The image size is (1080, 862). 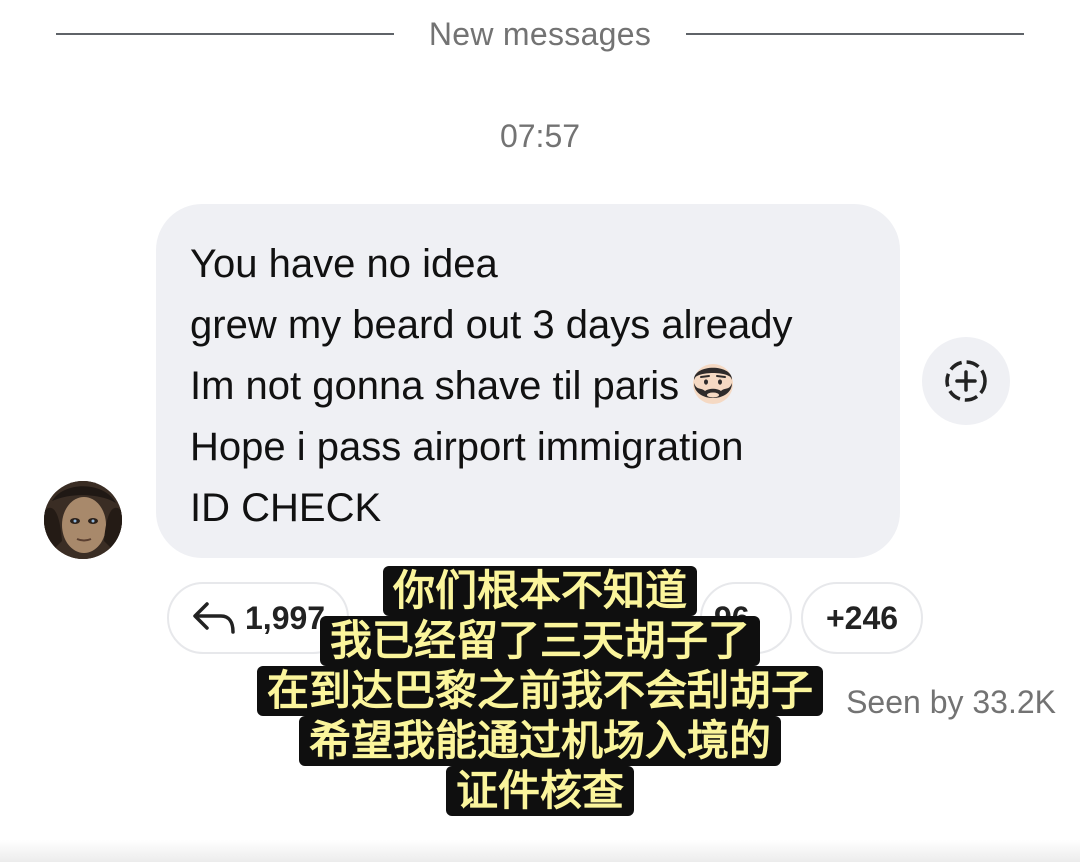 I want to click on subtitle-line: 你们根本不知道, so click(x=539, y=591).